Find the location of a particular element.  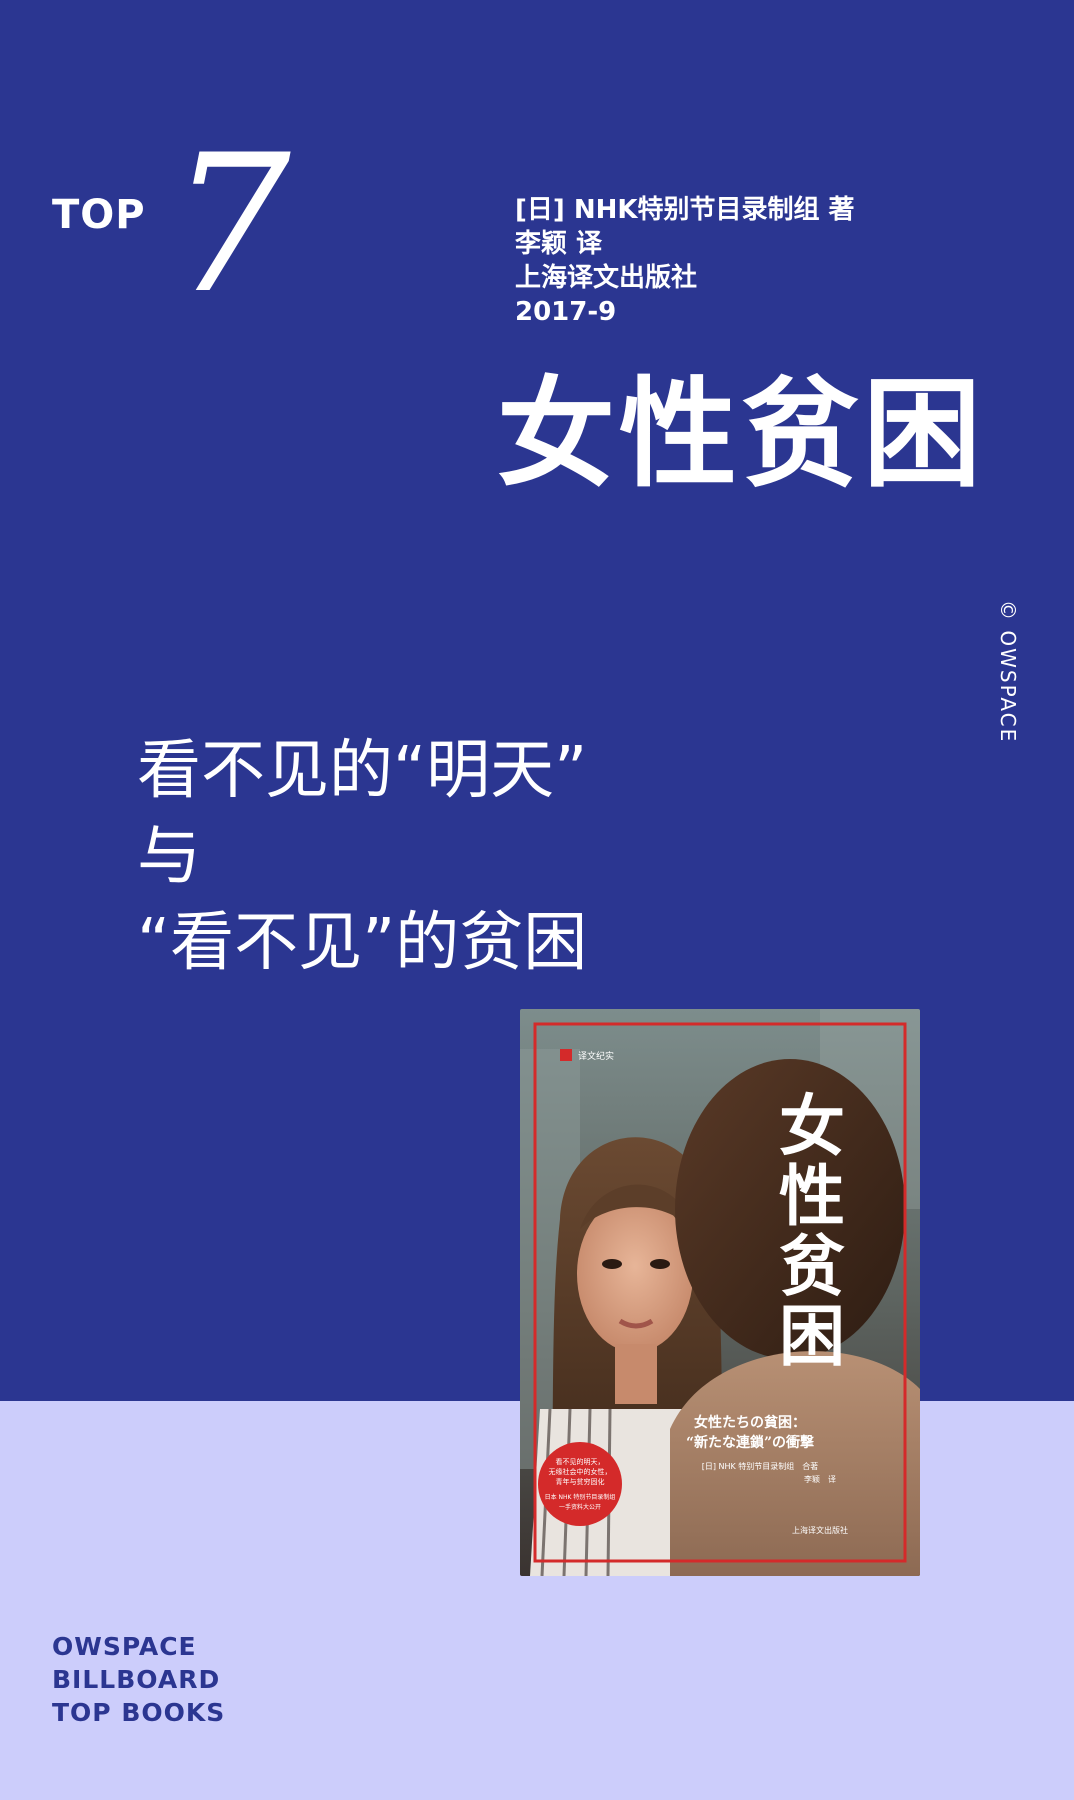

watermark-text: © OWSPACE is located at coordinates (1008, 672).